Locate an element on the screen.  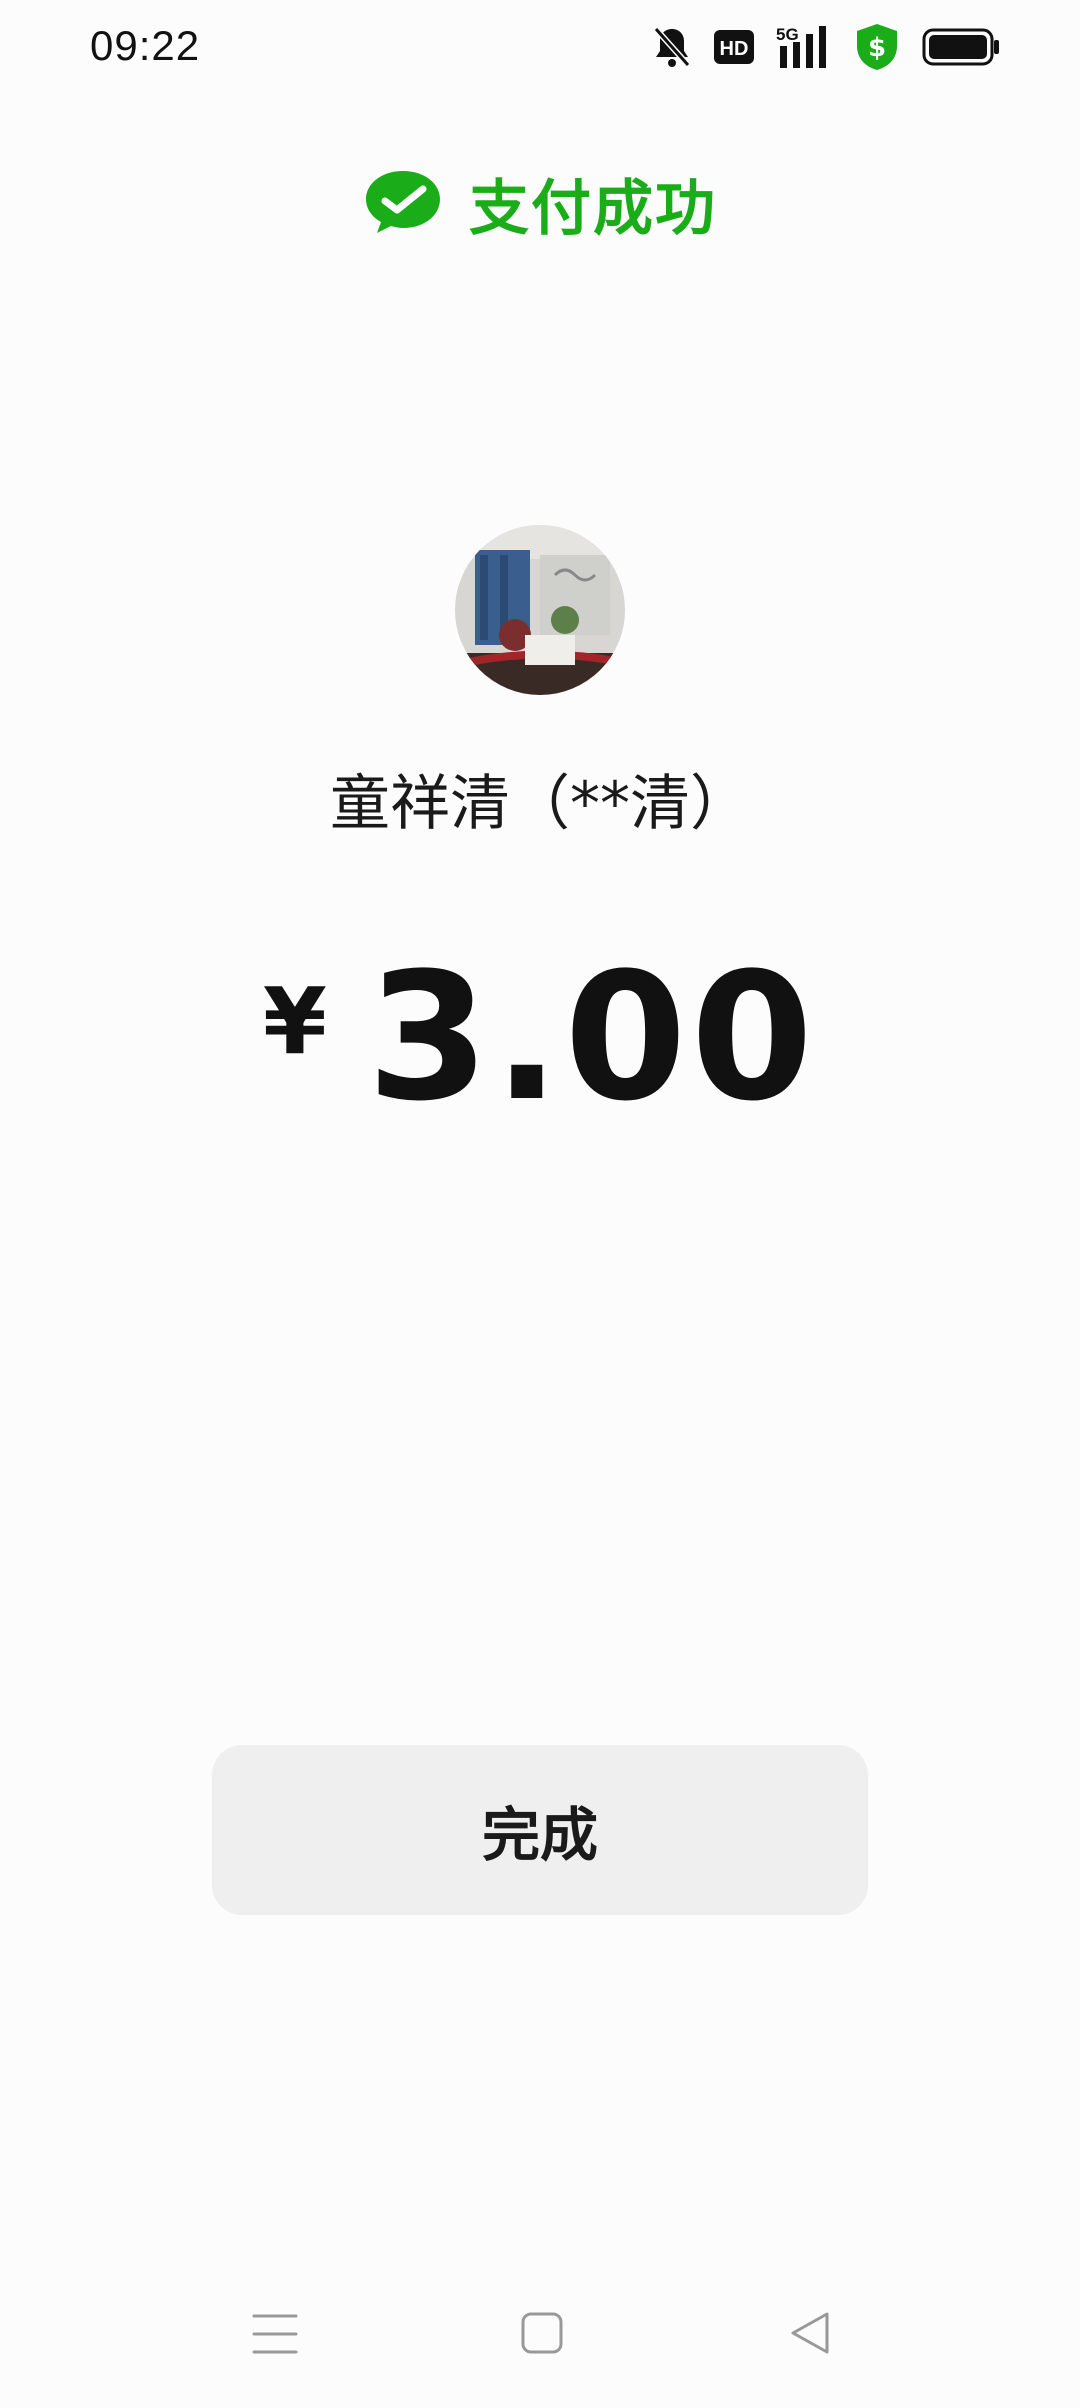
svg-text: 5G is located at coordinates (787, 34).